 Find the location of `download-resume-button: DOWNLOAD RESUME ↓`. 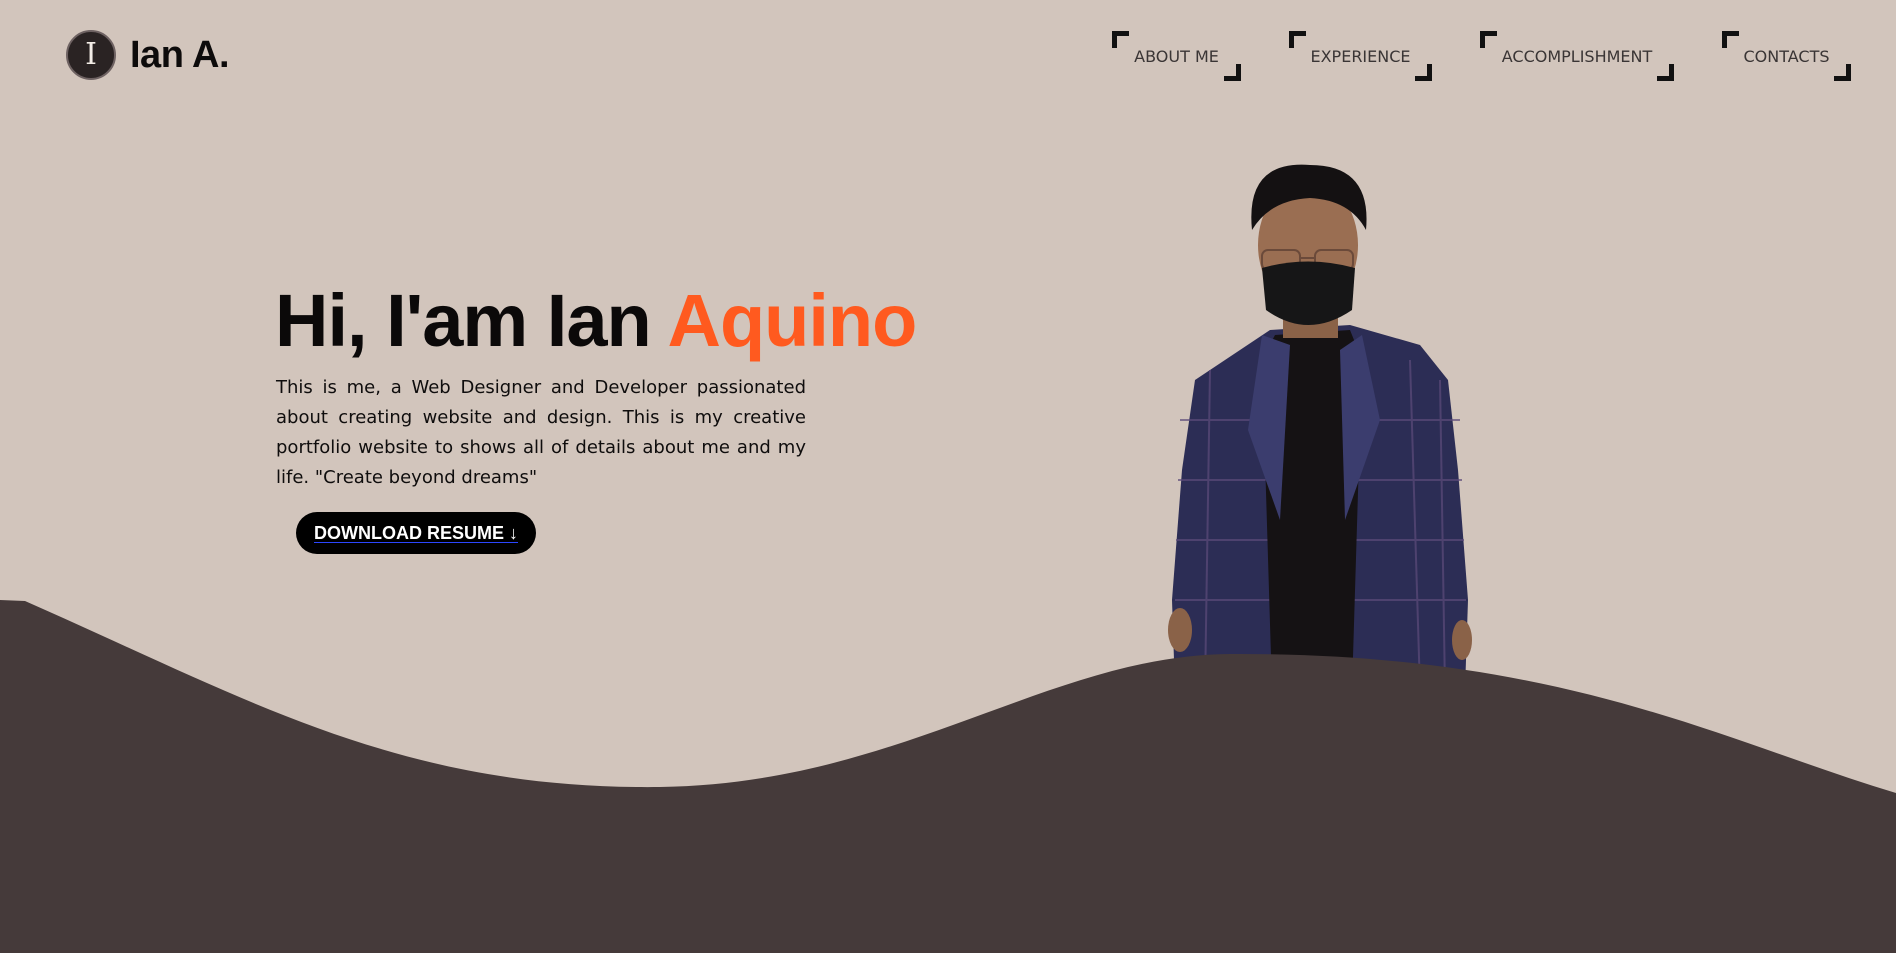

download-resume-button: DOWNLOAD RESUME ↓ is located at coordinates (416, 533).